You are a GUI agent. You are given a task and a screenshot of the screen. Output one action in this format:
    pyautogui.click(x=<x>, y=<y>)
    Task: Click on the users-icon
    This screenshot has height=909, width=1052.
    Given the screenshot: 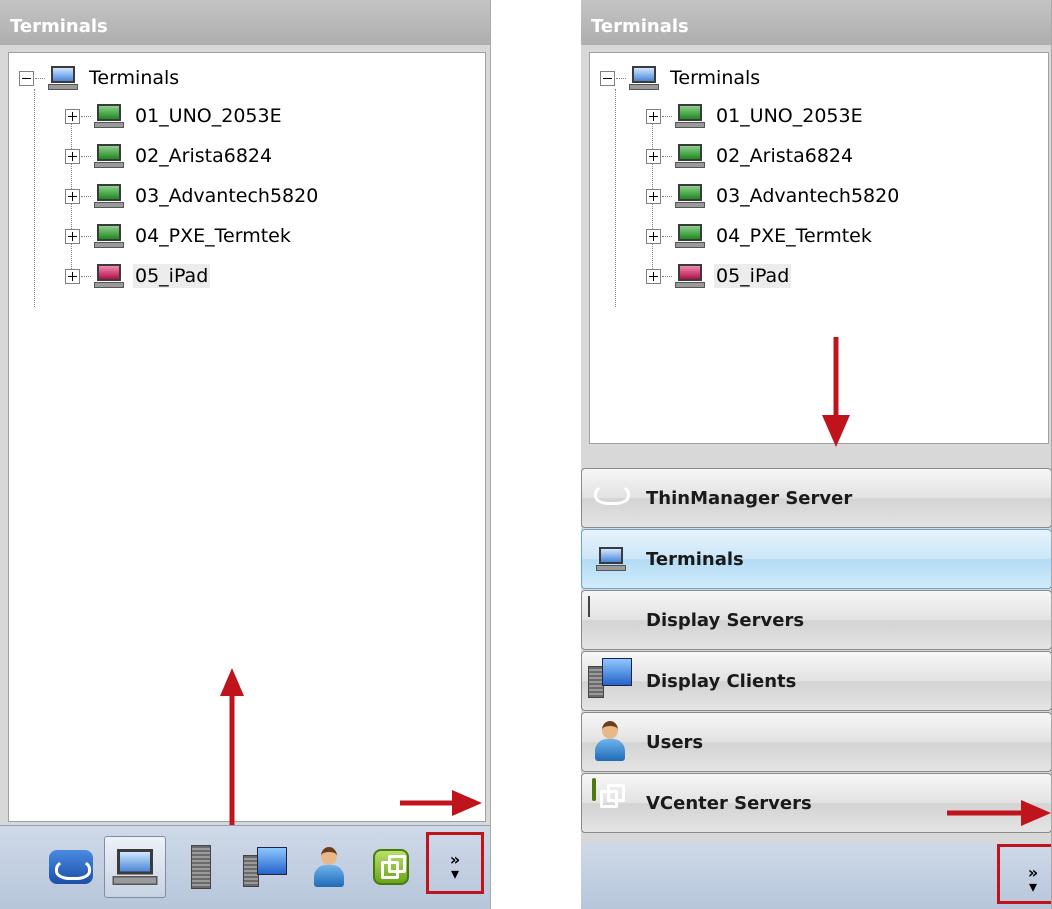 What is the action you would take?
    pyautogui.click(x=329, y=867)
    